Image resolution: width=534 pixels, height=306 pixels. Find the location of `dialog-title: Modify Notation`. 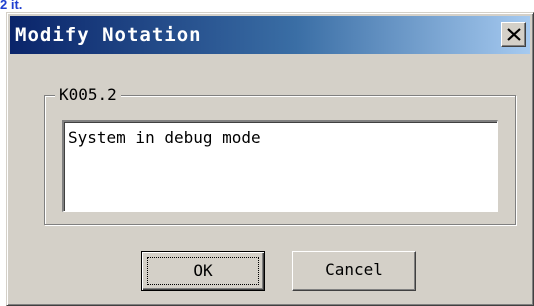

dialog-title: Modify Notation is located at coordinates (108, 35).